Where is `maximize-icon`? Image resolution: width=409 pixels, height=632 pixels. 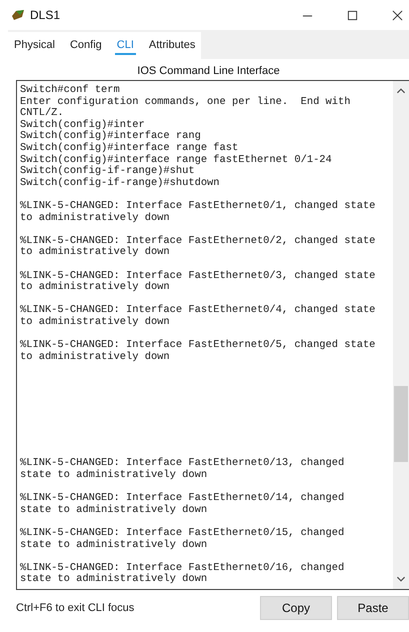
maximize-icon is located at coordinates (352, 15).